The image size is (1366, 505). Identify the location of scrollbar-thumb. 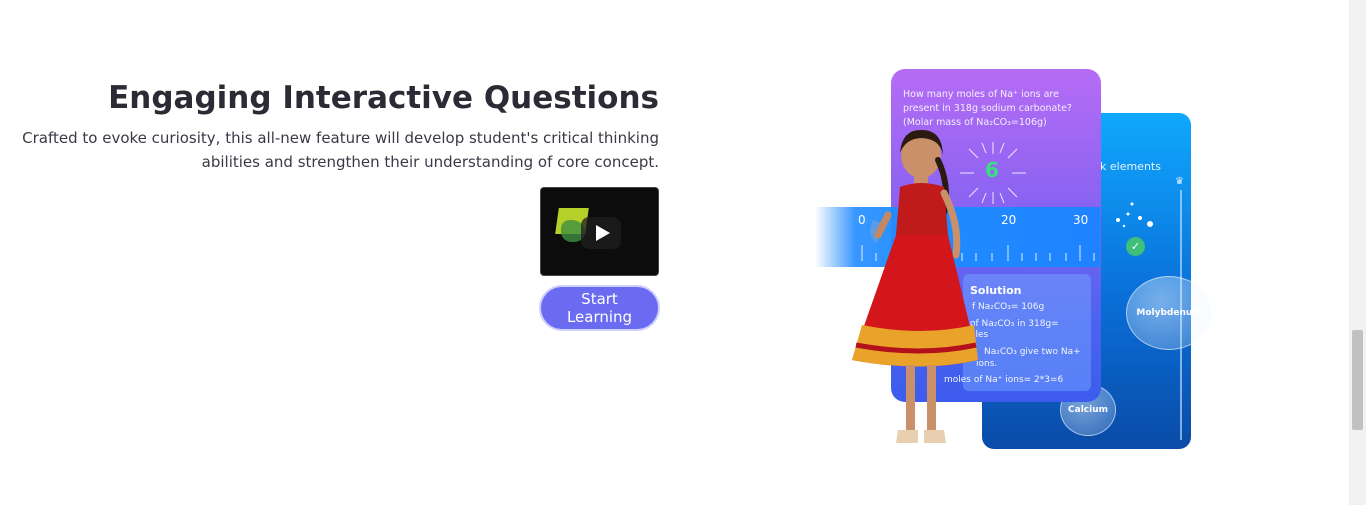
(1357, 380).